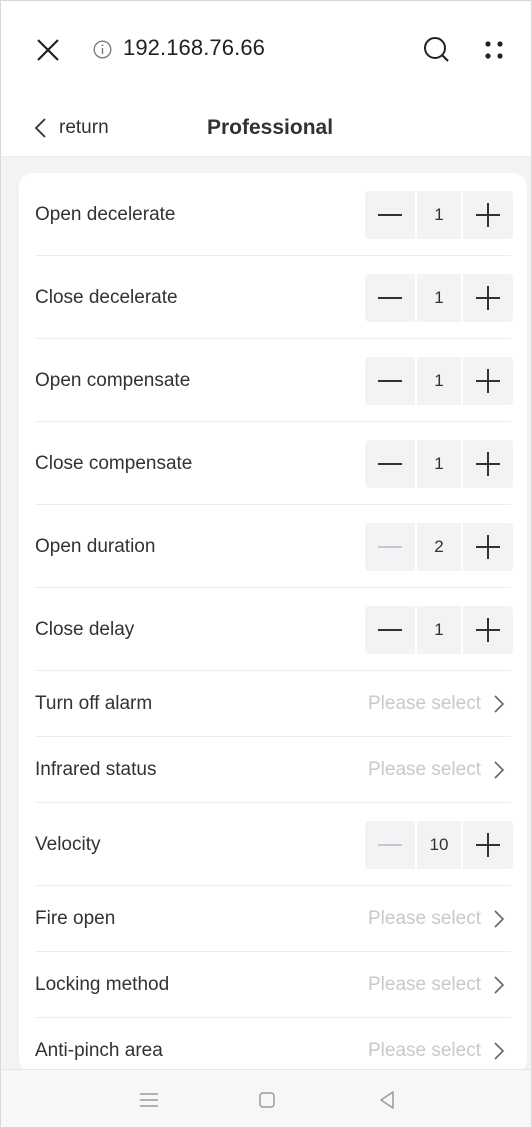 Image resolution: width=532 pixels, height=1128 pixels. I want to click on setting-row-open-compensate: Open compensate 1, so click(273, 380).